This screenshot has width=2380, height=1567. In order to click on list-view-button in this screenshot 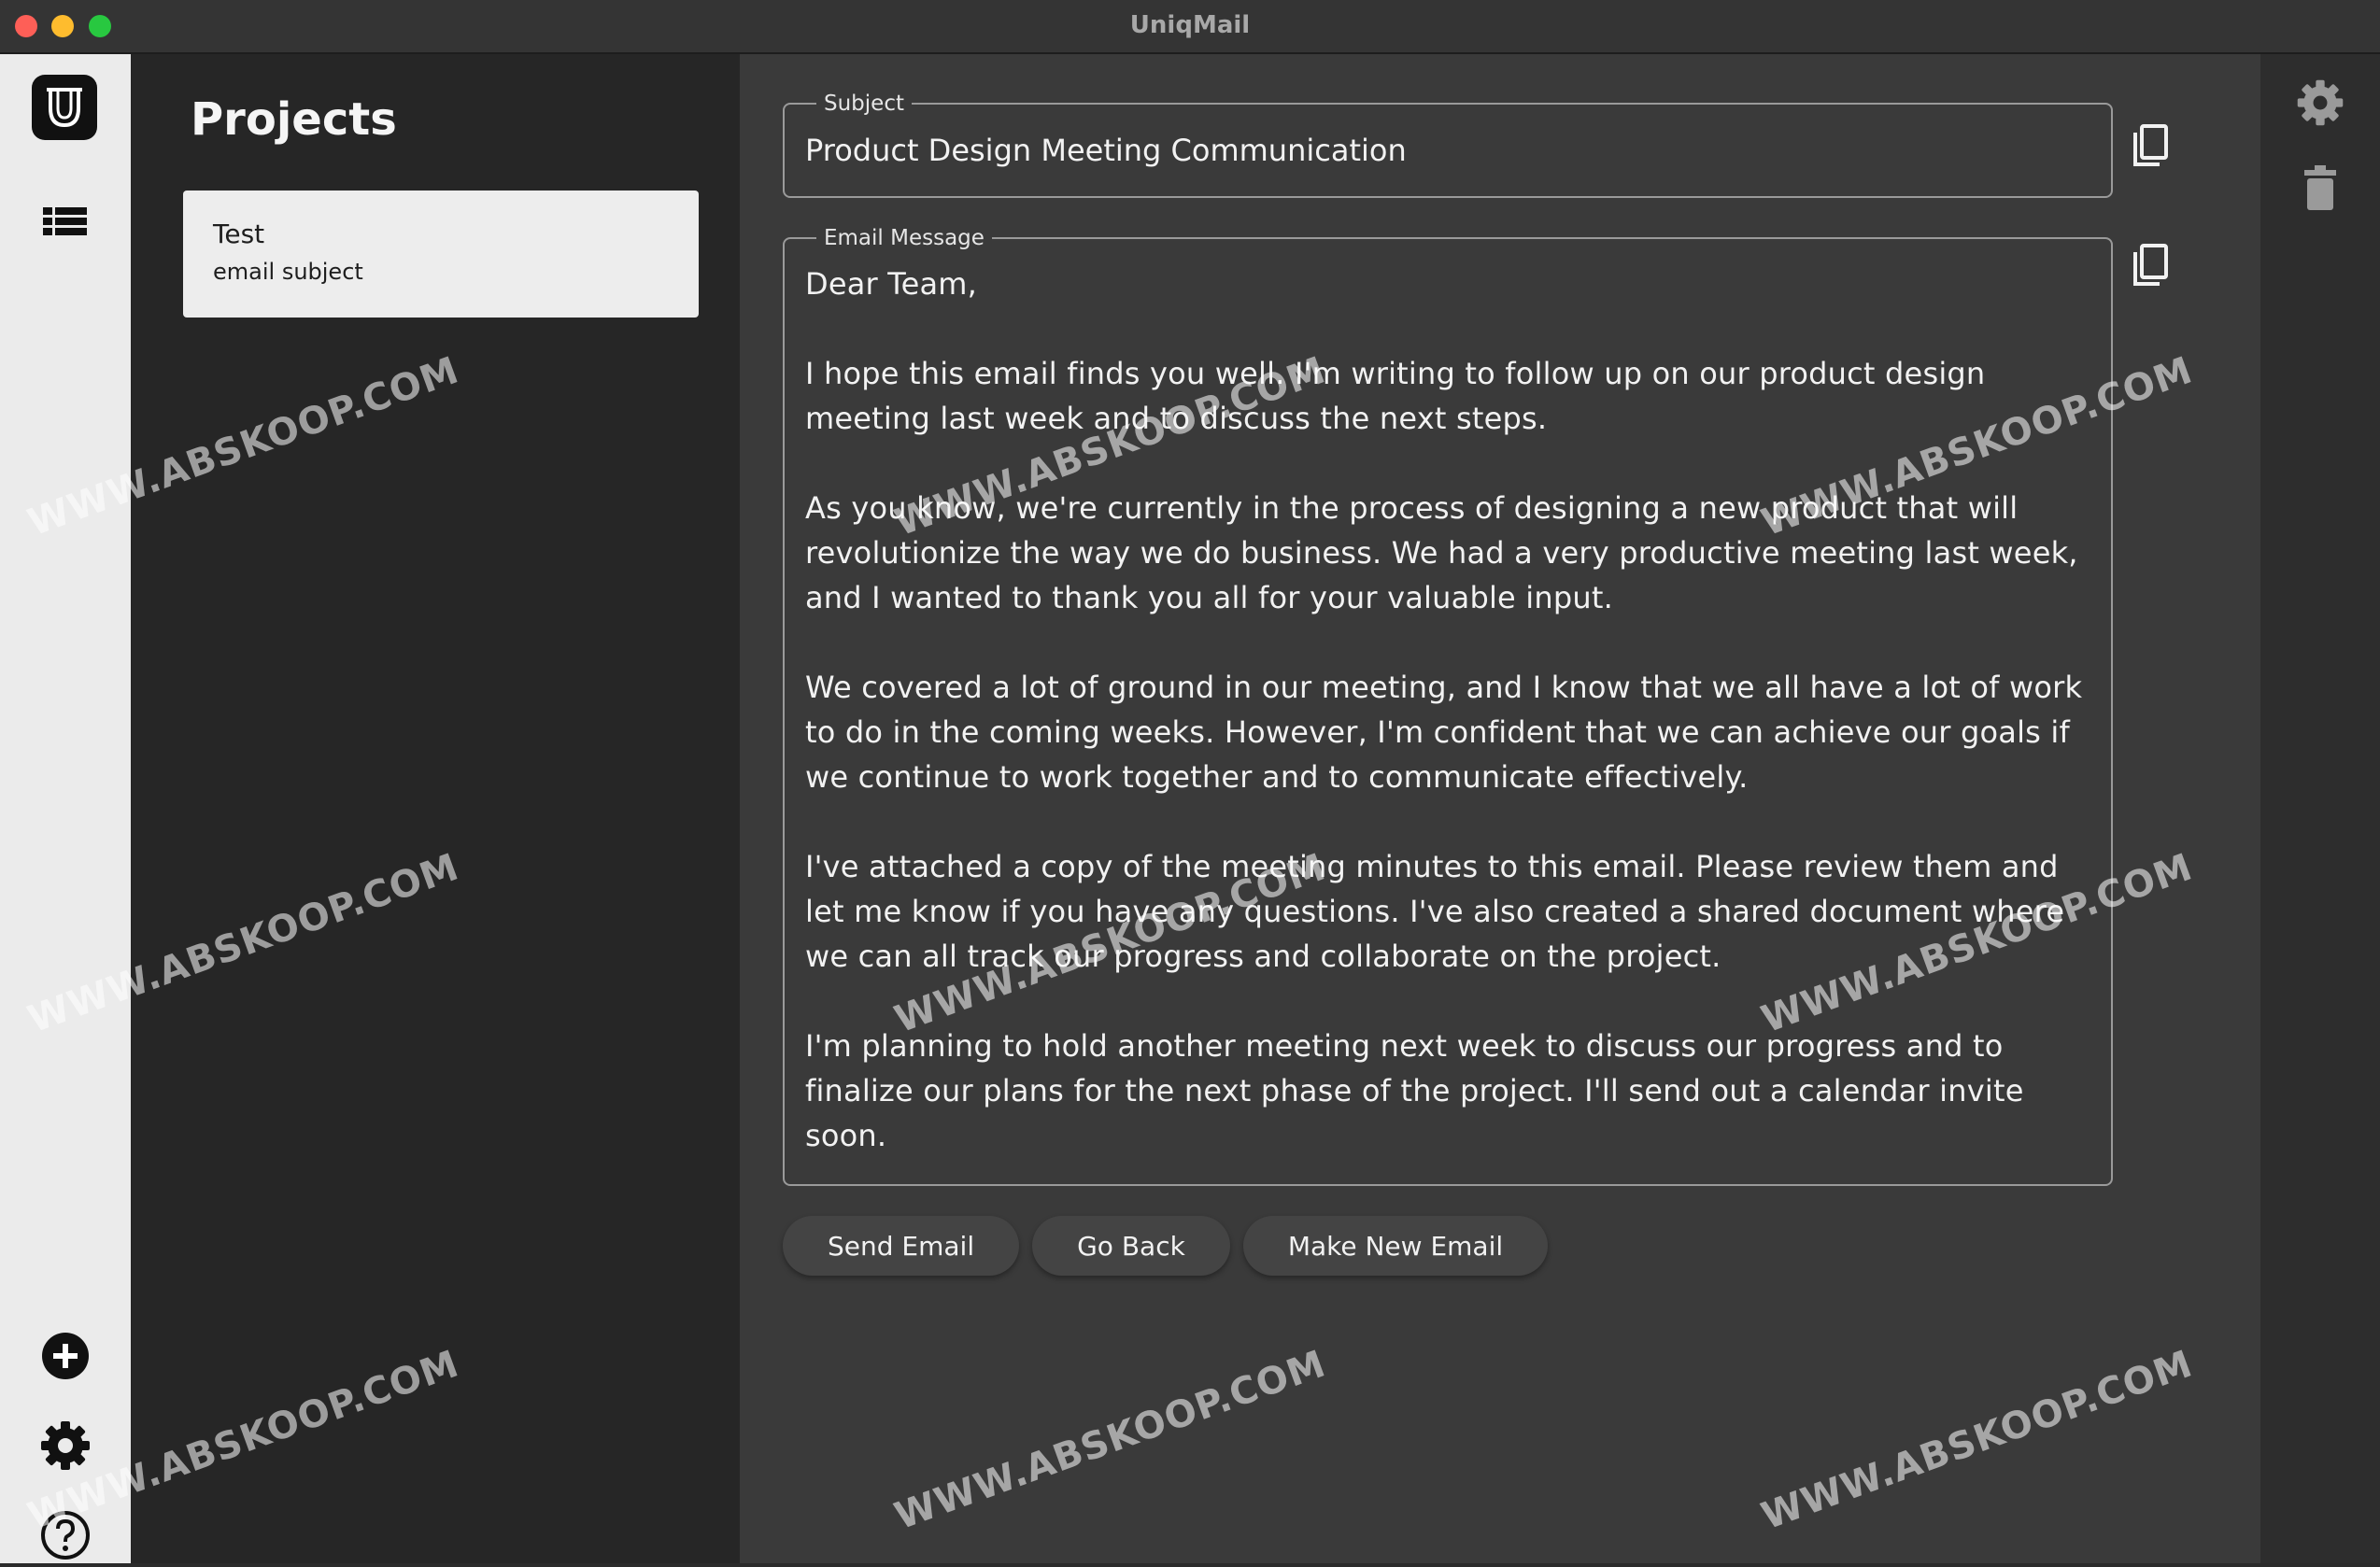, I will do `click(65, 220)`.